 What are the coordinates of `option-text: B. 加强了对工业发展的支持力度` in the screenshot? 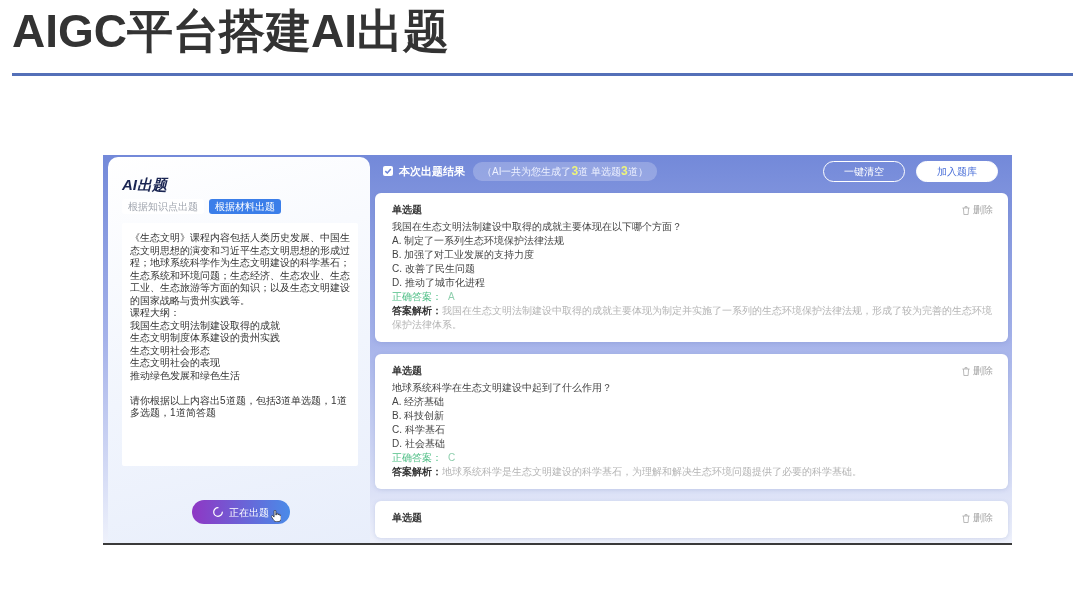 It's located at (464, 255).